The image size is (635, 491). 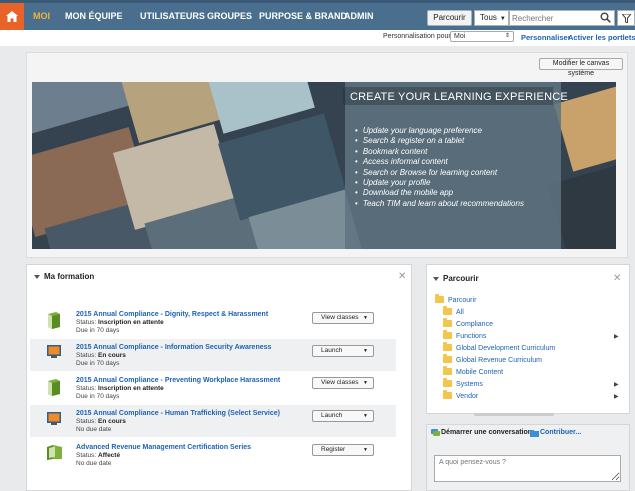 I want to click on personalization-label: Personnalisation pour :, so click(x=419, y=36).